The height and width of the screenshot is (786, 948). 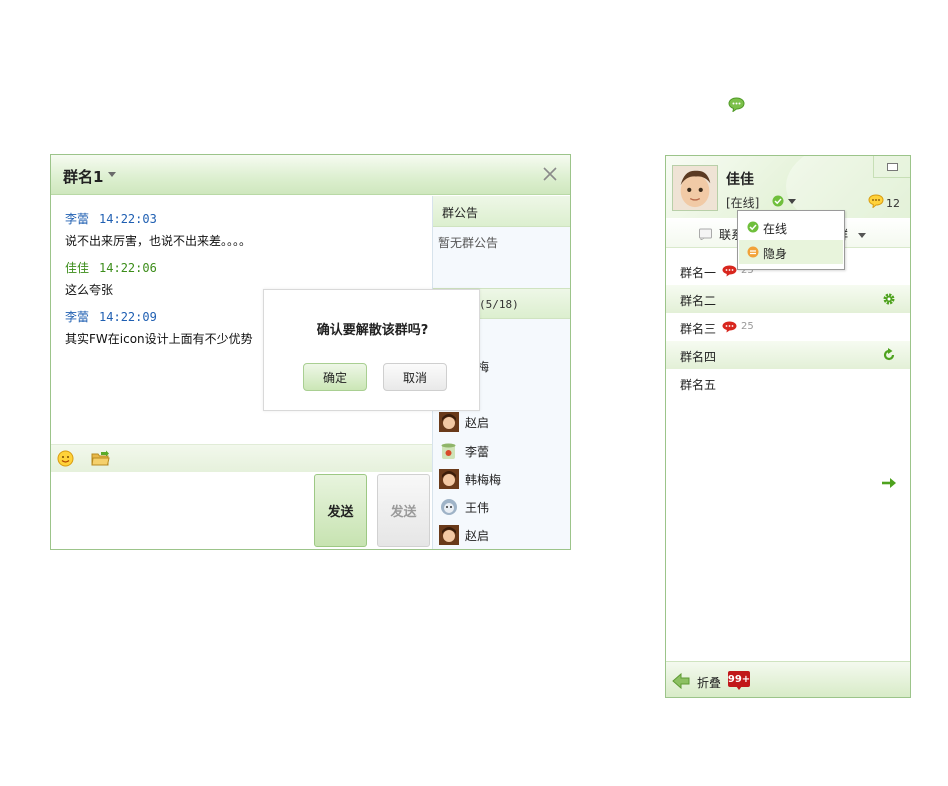 I want to click on status-option-online: 在线, so click(x=791, y=227).